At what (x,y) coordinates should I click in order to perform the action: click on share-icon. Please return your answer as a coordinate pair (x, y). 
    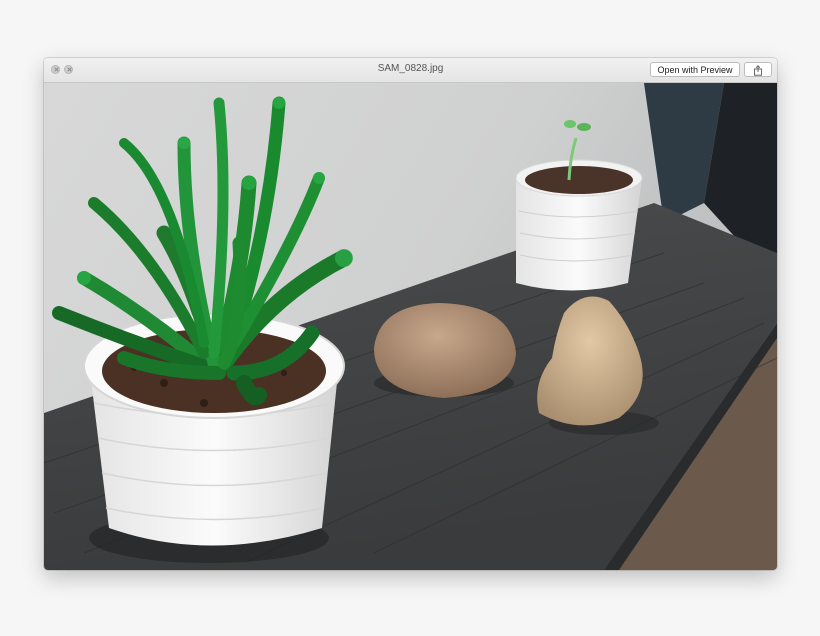
    Looking at the image, I should click on (758, 70).